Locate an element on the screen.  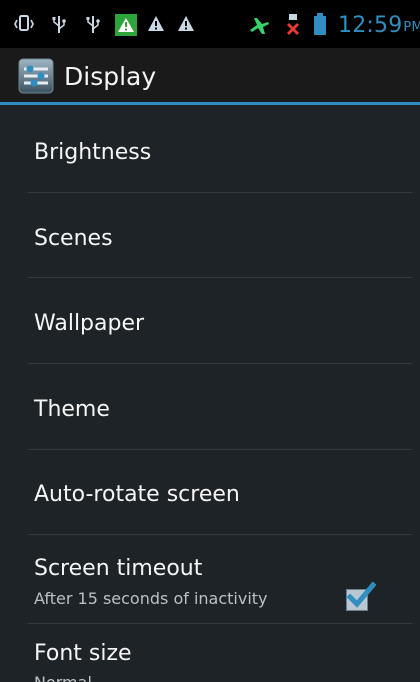
settings-item-title: Font size is located at coordinates (83, 653).